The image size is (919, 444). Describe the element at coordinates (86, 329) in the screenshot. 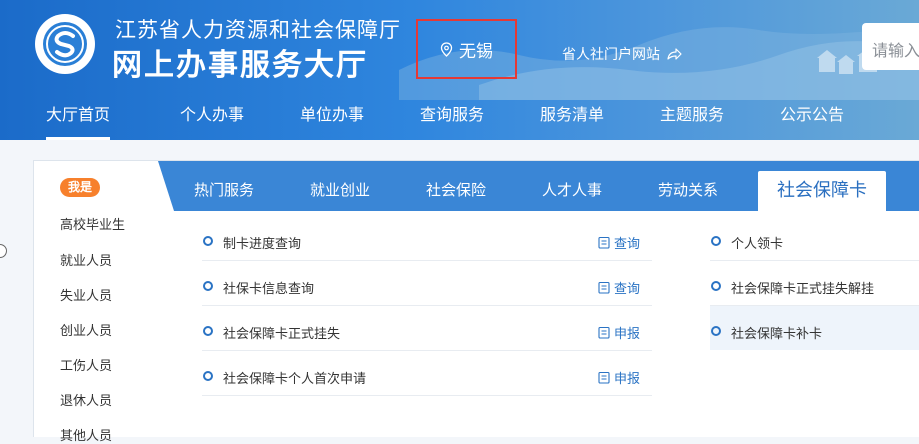

I see `sidebar-item-entrepreneurs: 创业人员` at that location.